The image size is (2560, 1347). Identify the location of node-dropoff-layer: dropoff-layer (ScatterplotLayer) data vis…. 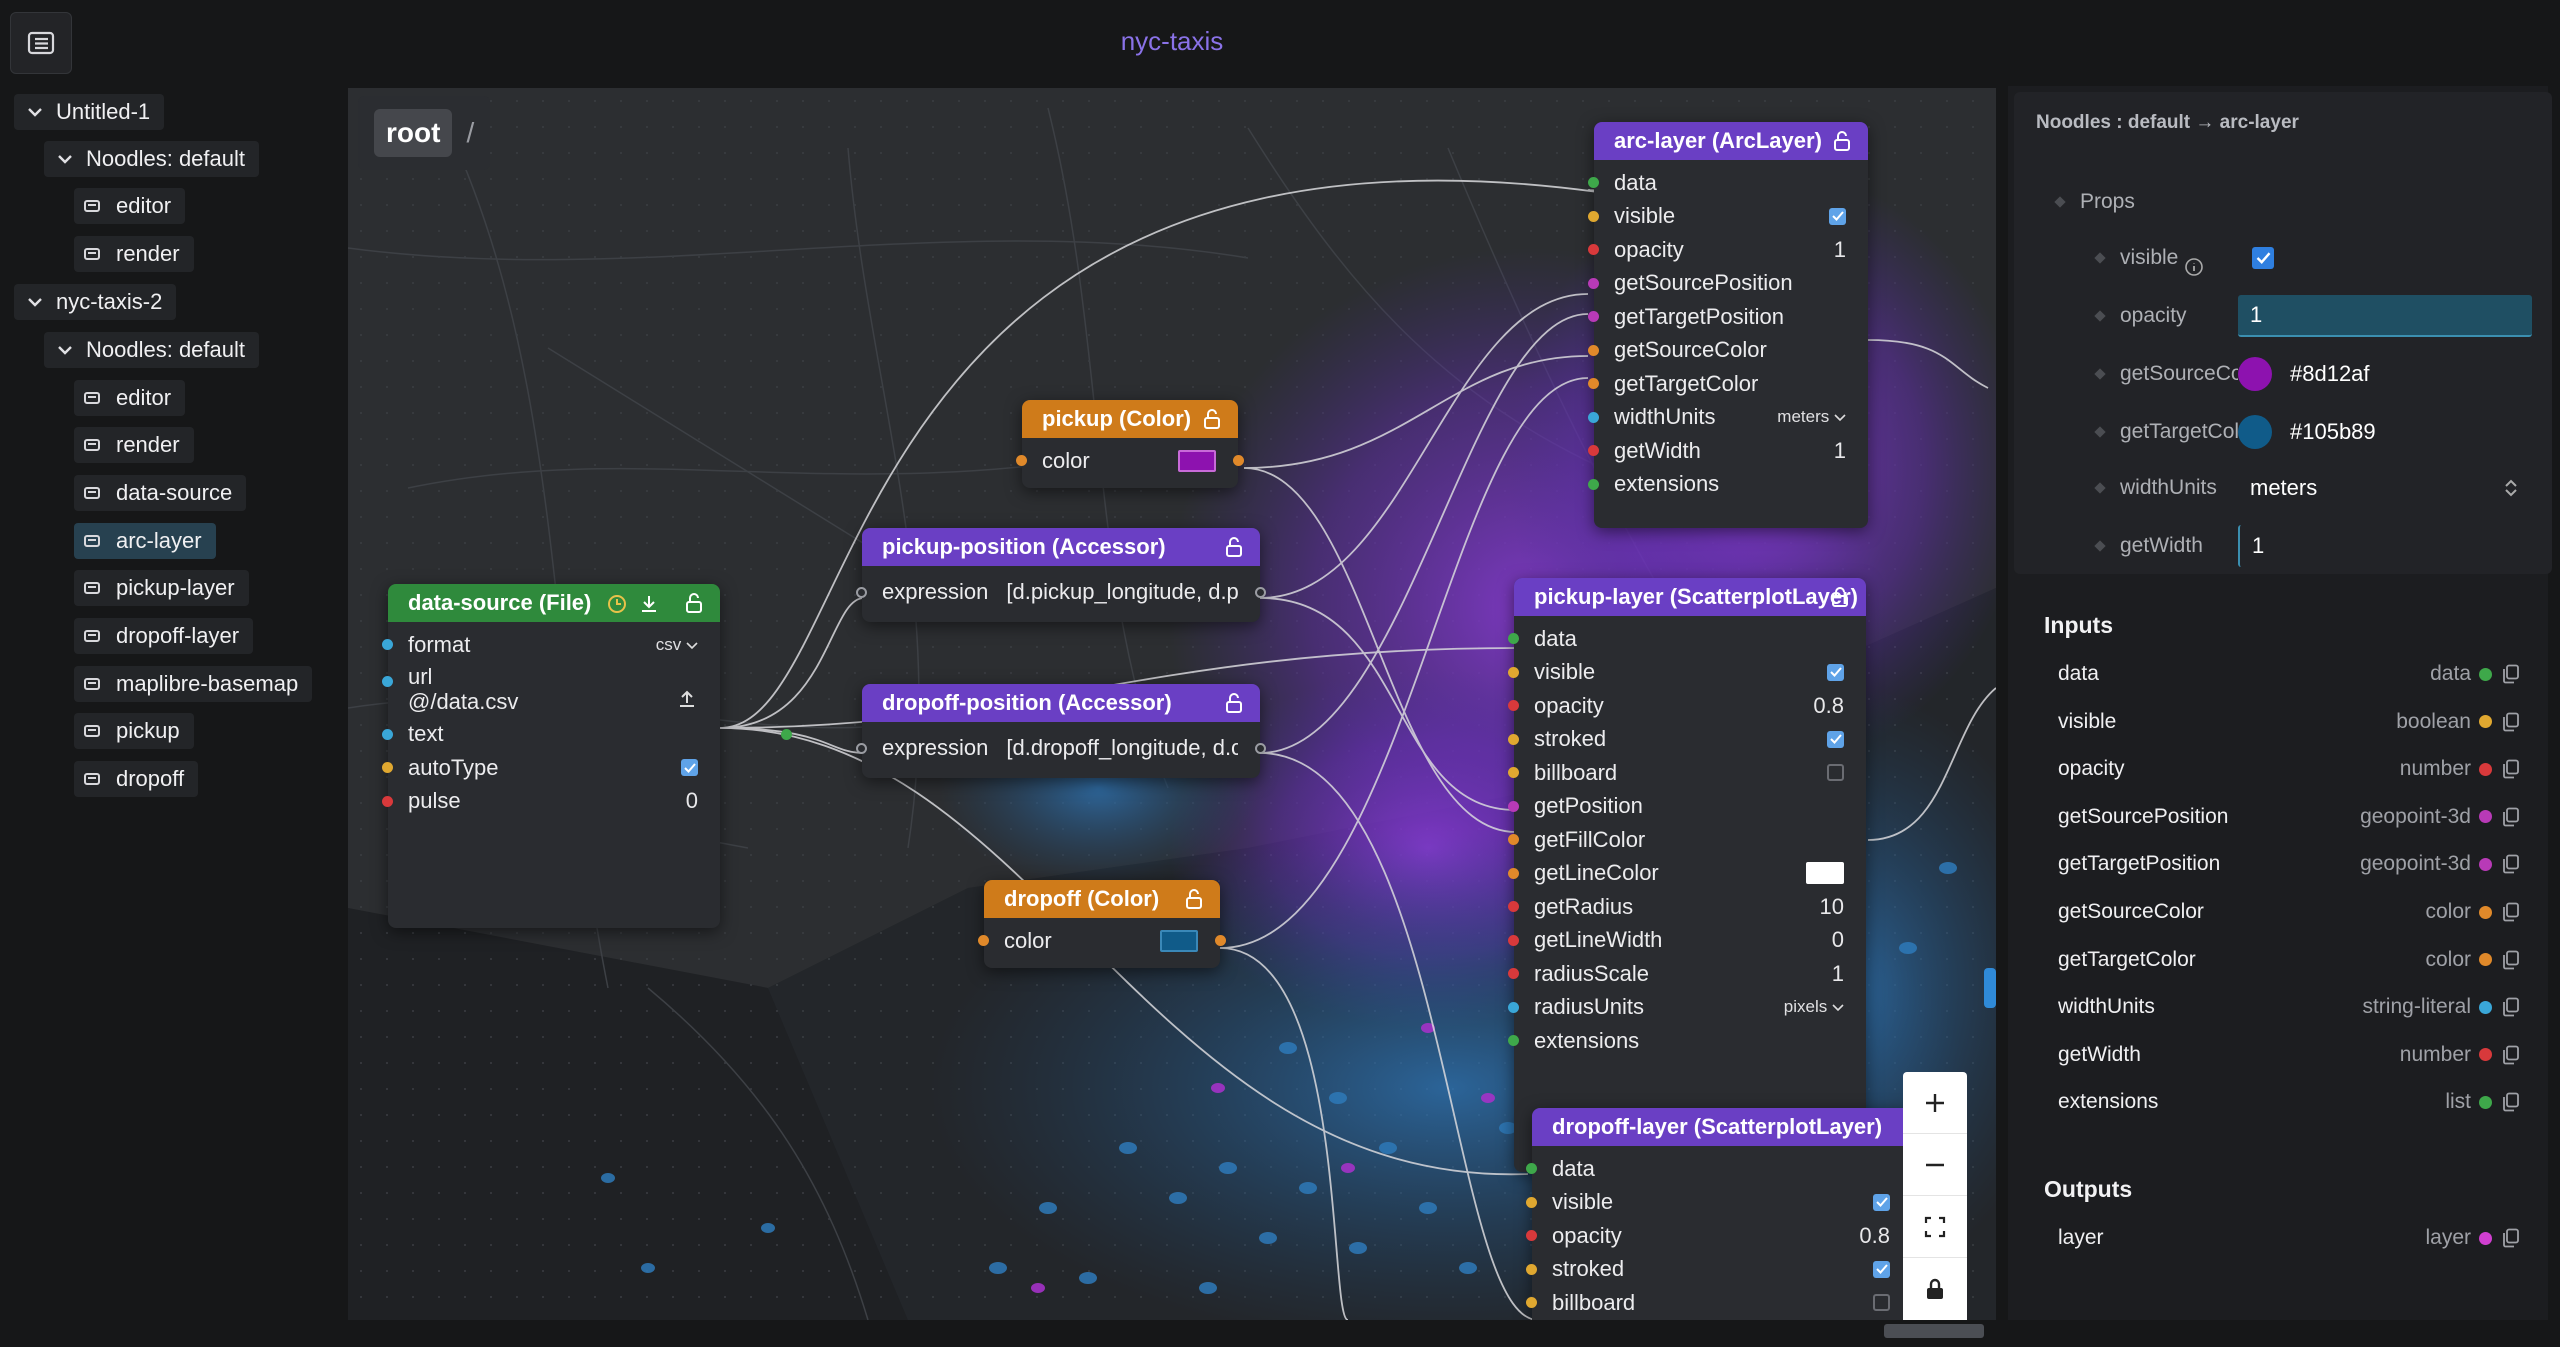
(1719, 1214).